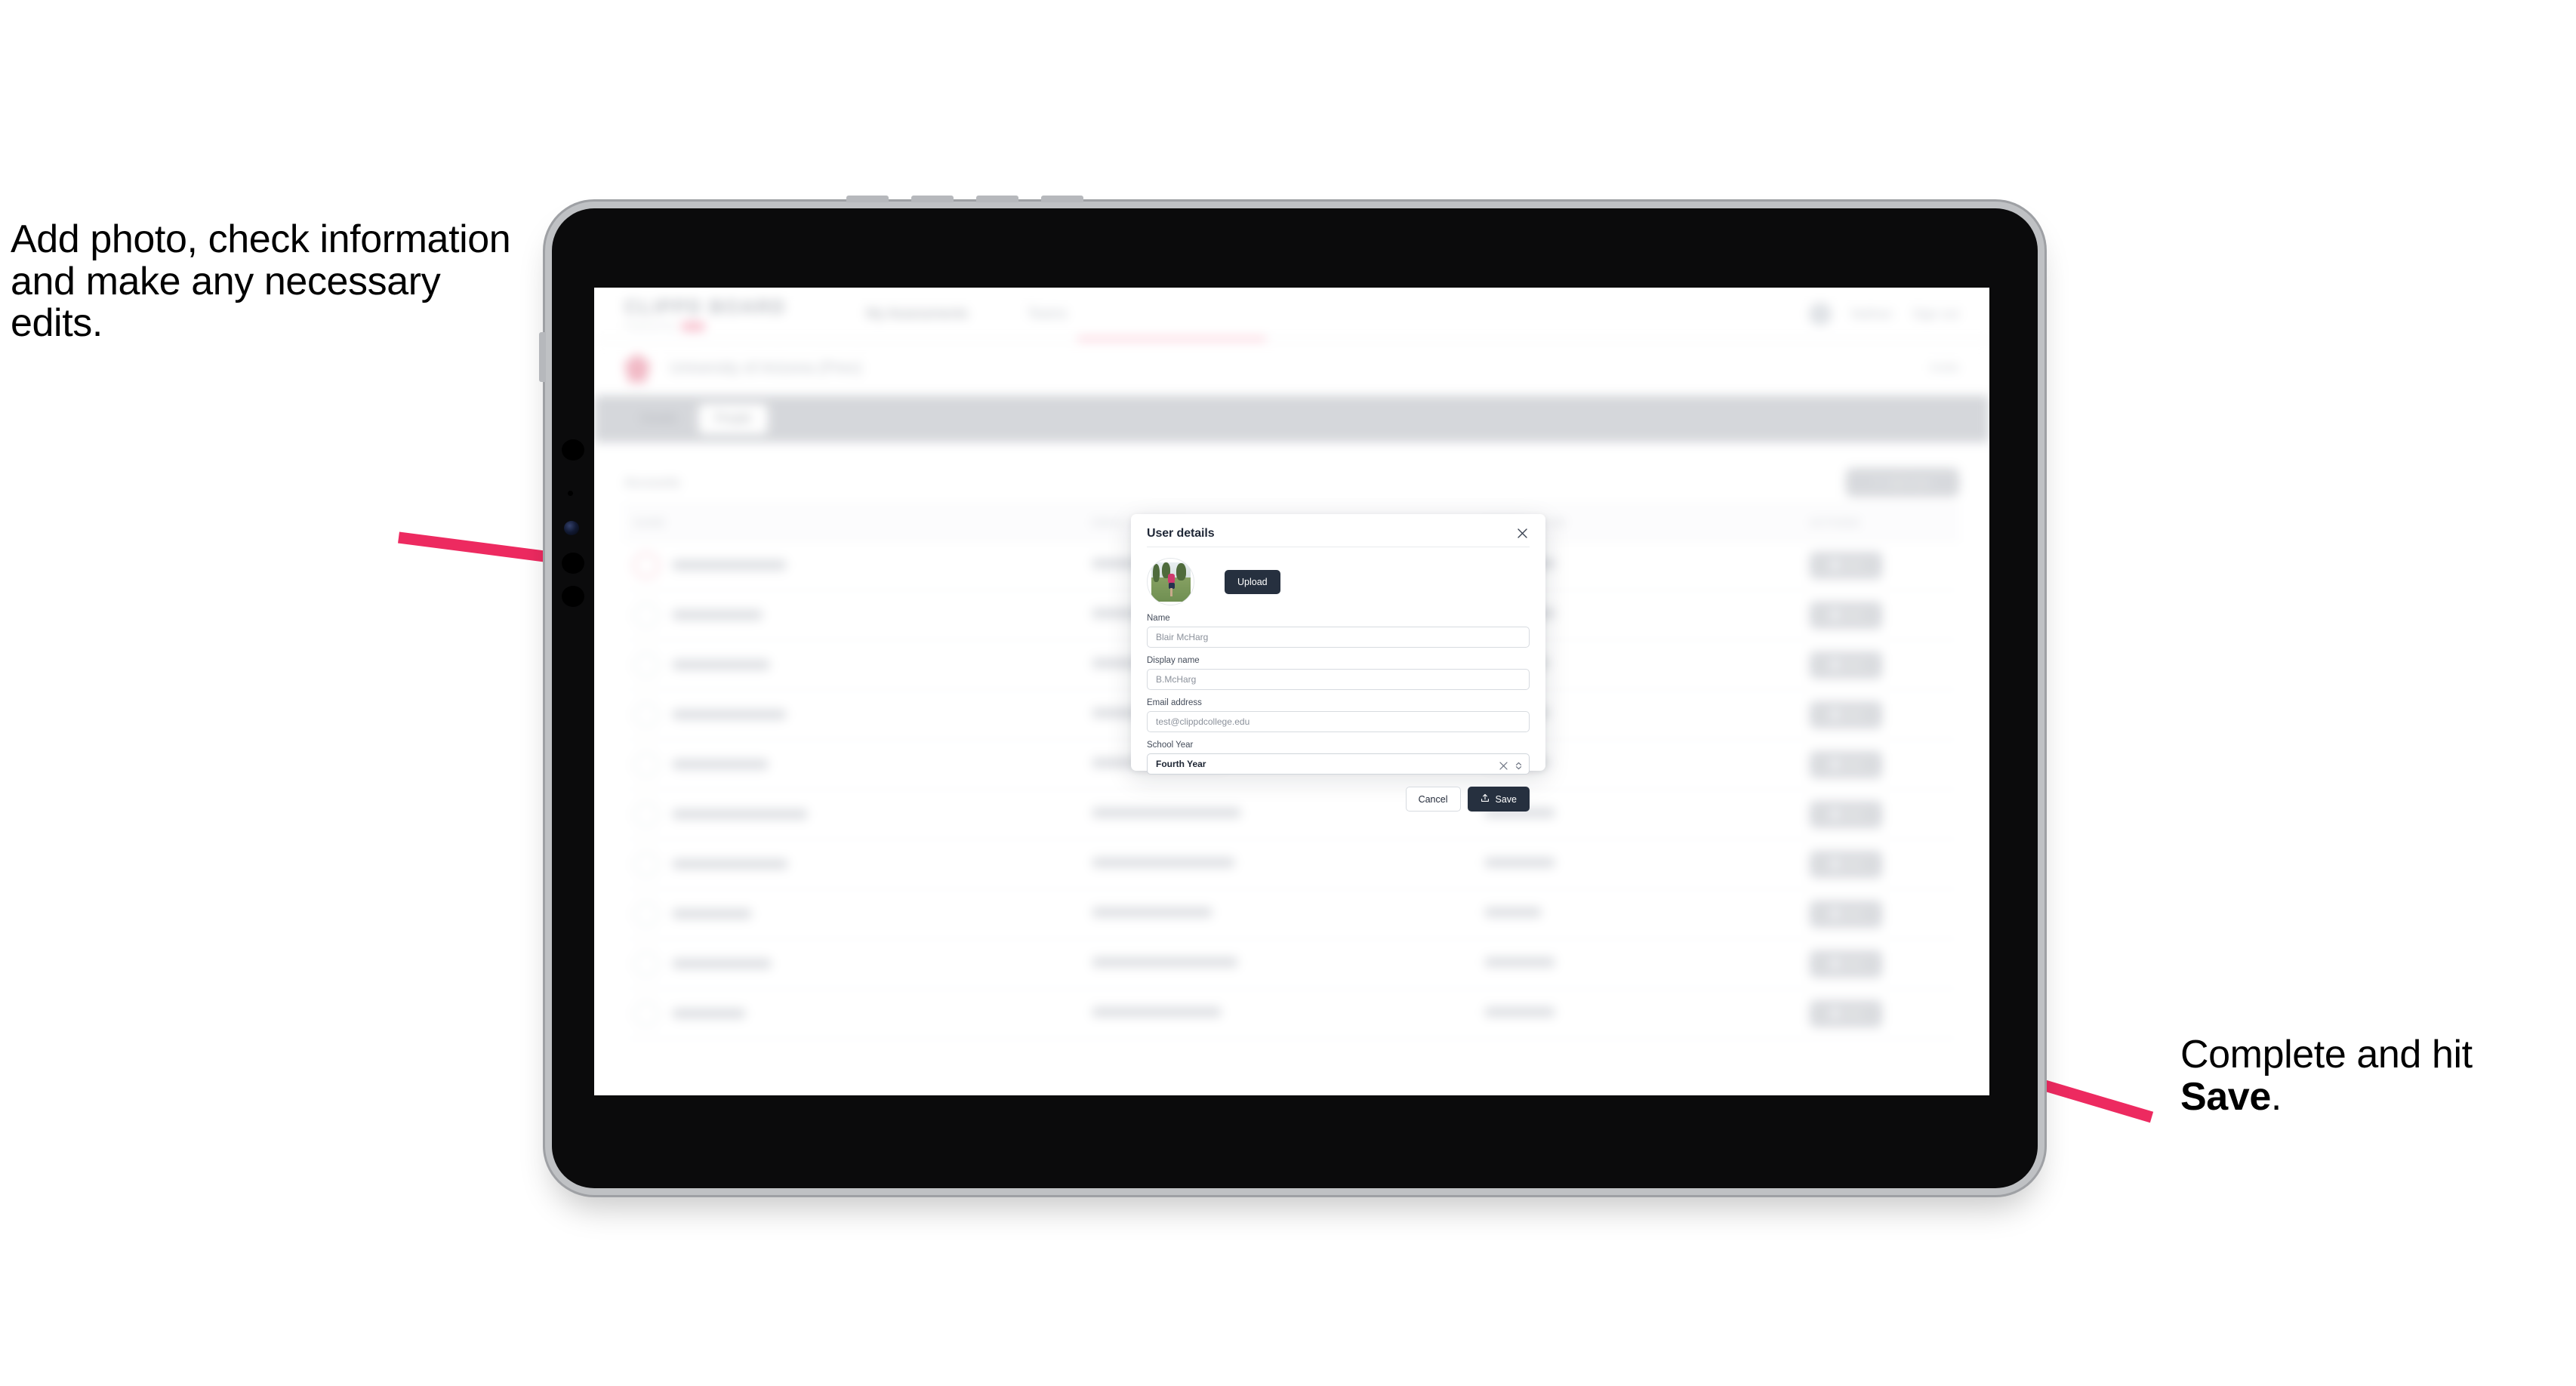  I want to click on clear-icon, so click(1503, 765).